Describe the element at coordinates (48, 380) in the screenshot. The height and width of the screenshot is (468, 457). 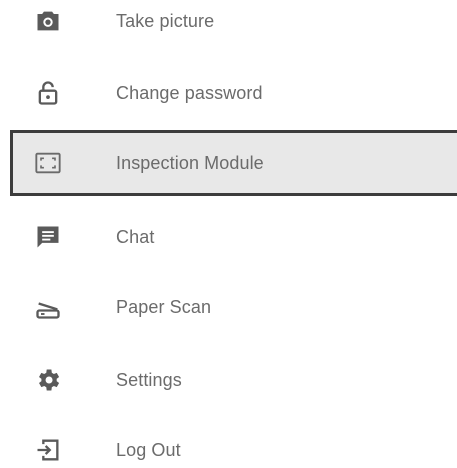
I see `gear-icon` at that location.